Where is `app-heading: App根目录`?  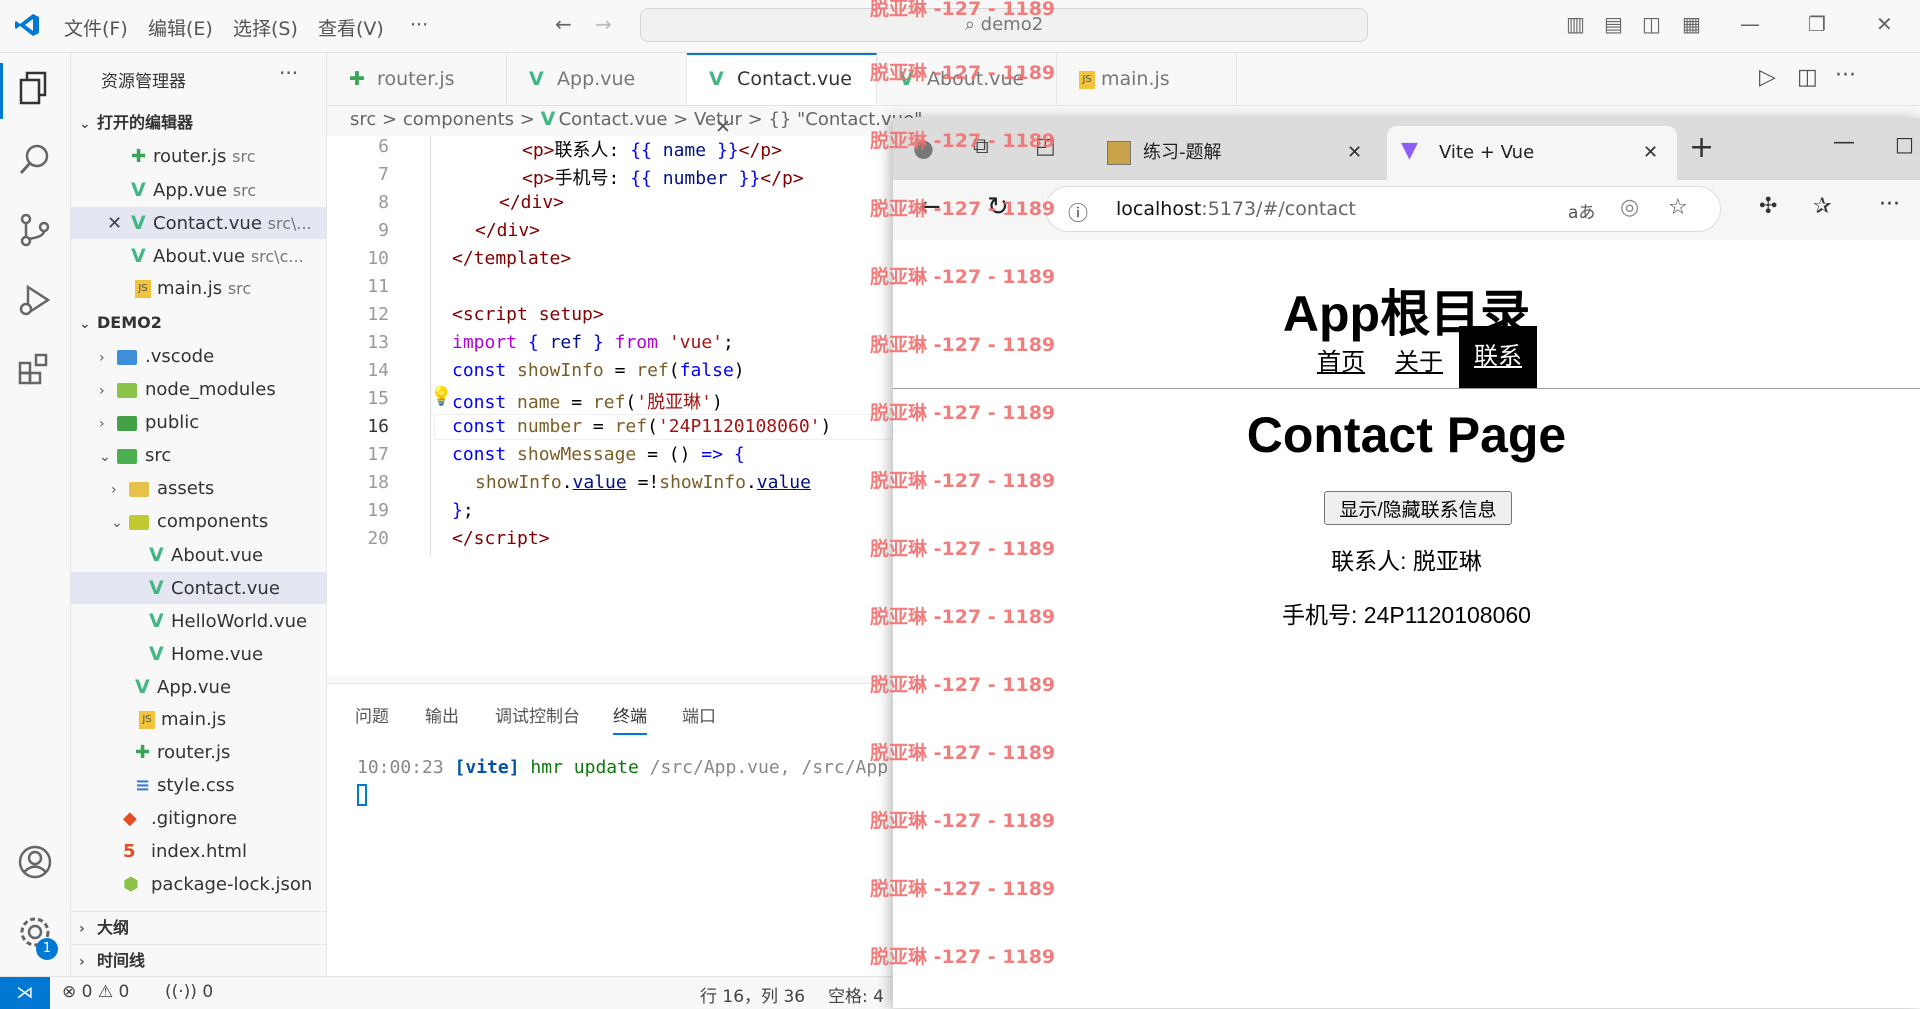
app-heading: App根目录 is located at coordinates (1406, 314).